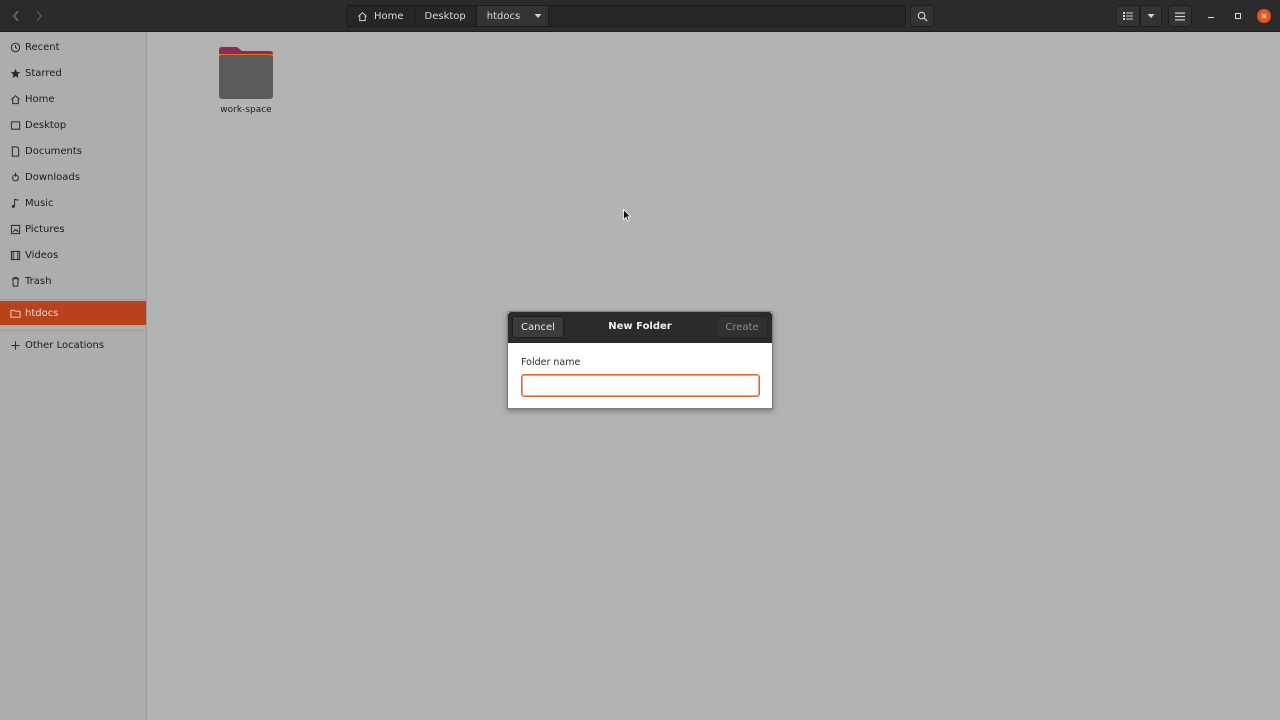  I want to click on view-toggle-button, so click(1128, 16).